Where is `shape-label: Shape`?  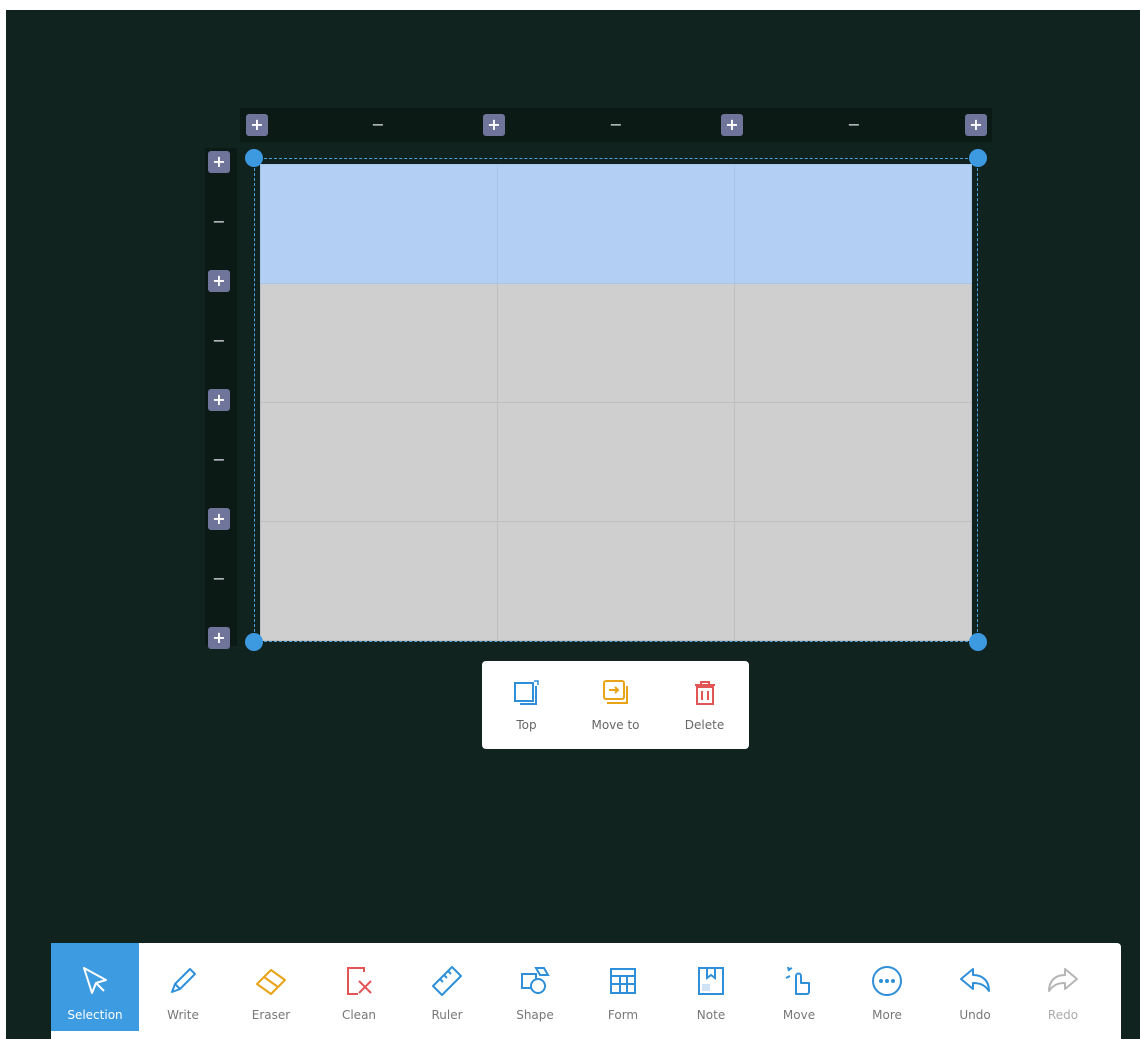 shape-label: Shape is located at coordinates (535, 1015).